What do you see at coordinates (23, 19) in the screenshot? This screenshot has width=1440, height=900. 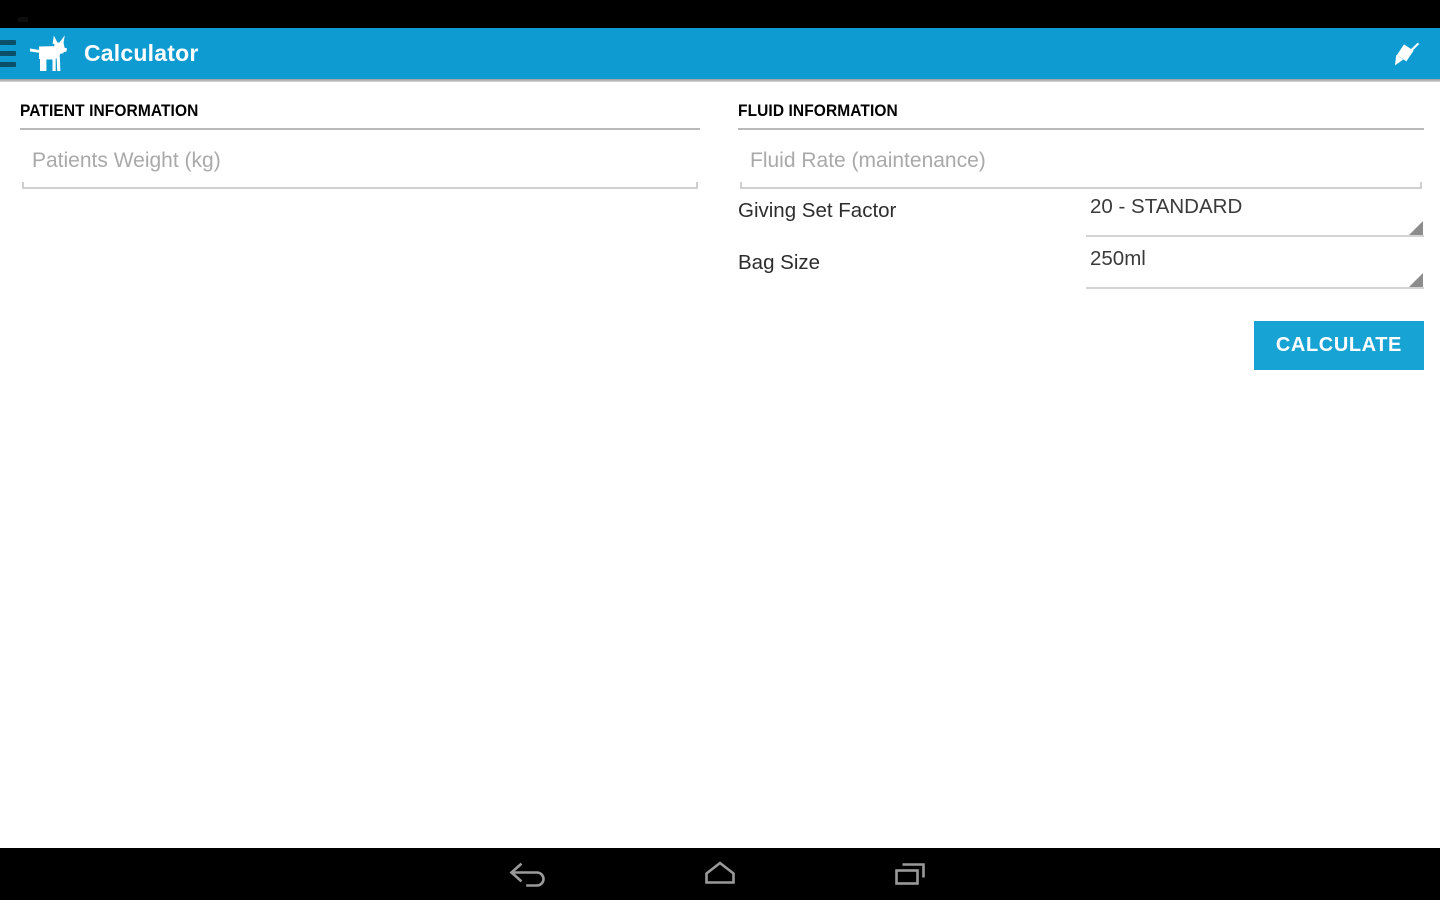 I see `status-bar-indicator` at bounding box center [23, 19].